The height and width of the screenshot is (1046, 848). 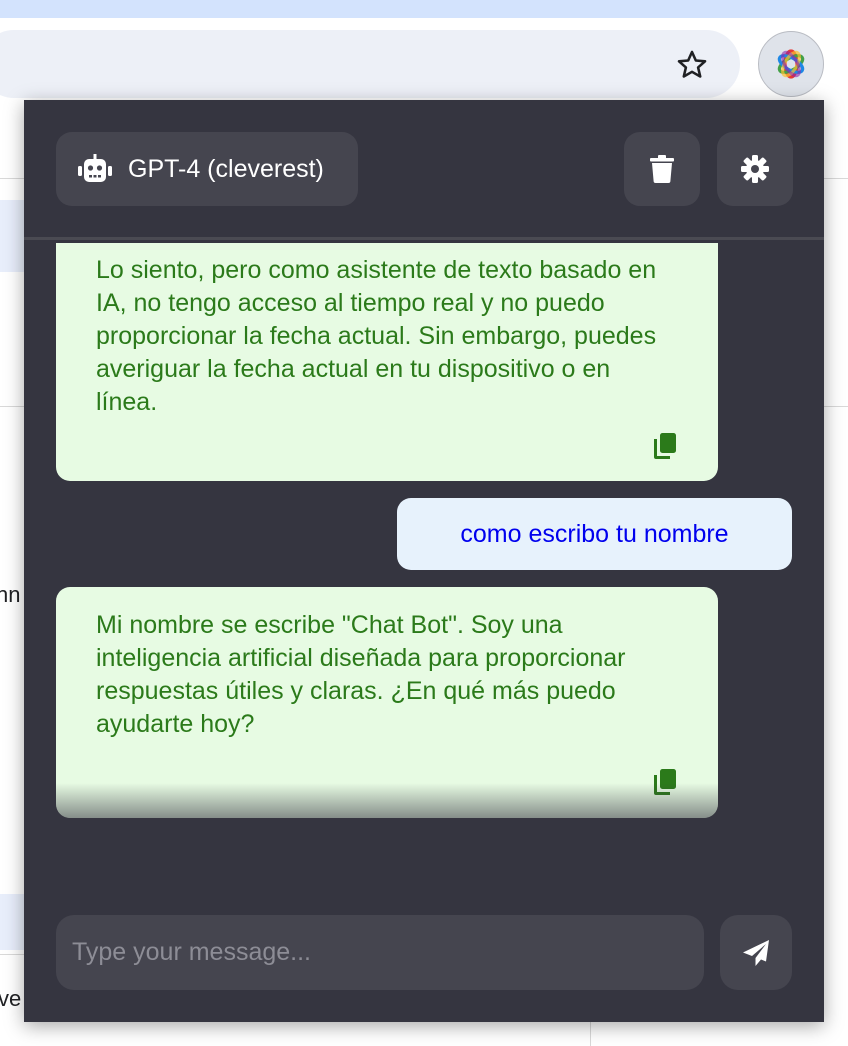 I want to click on robot-icon, so click(x=95, y=168).